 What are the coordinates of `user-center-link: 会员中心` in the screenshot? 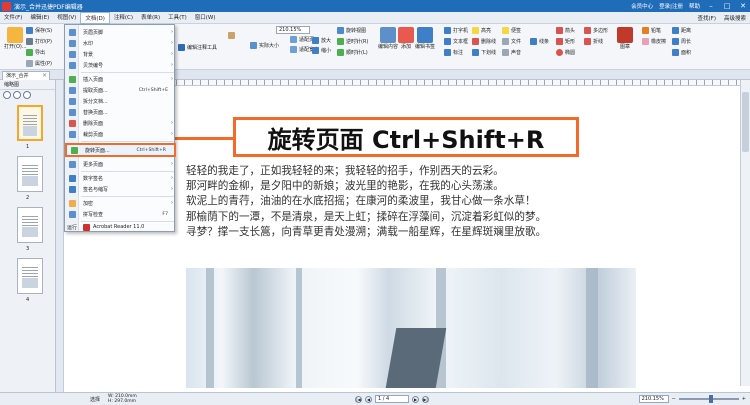 It's located at (642, 6).